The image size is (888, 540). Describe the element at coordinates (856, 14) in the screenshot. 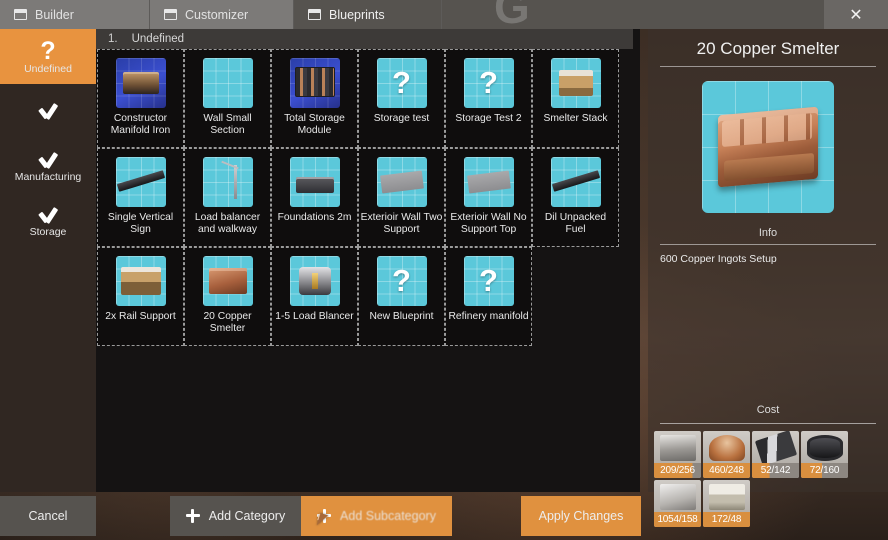

I see `close-button: ✕` at that location.